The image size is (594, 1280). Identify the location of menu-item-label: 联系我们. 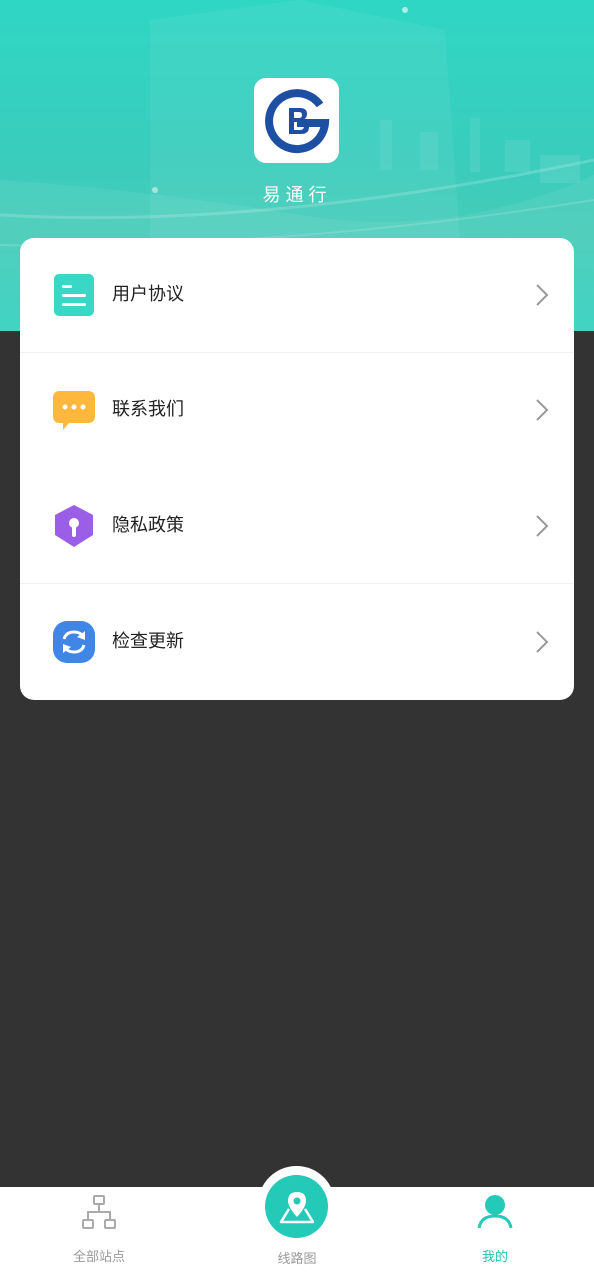
(148, 409).